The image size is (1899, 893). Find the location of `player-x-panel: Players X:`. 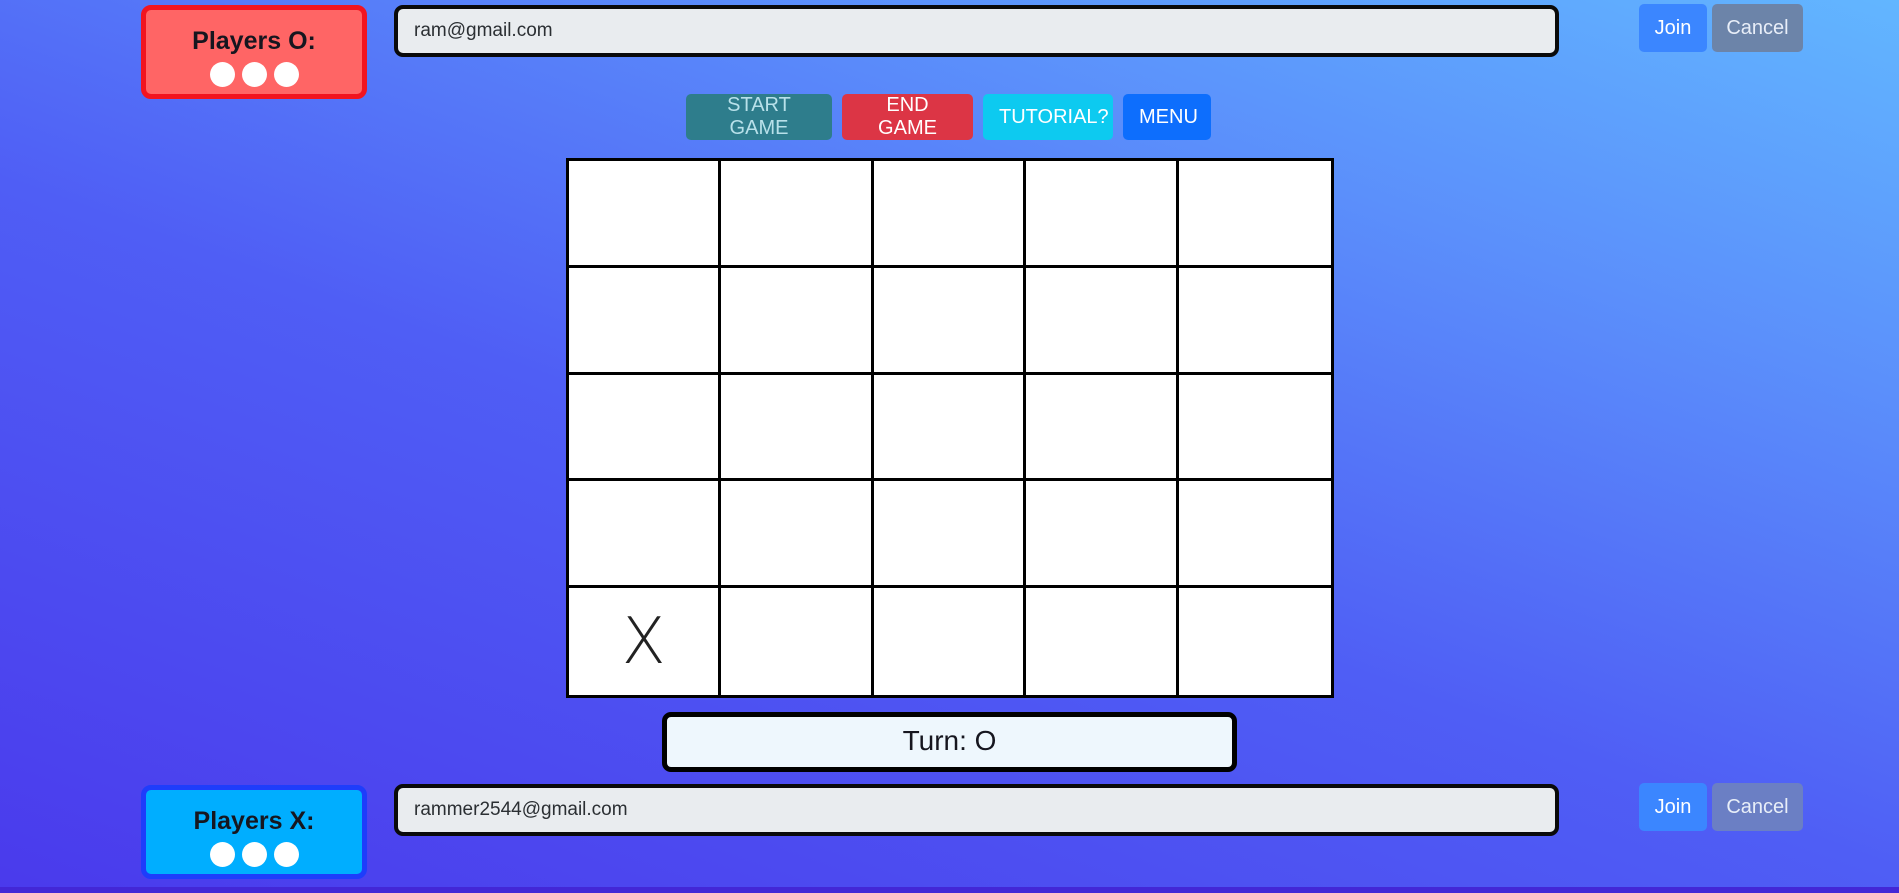

player-x-panel: Players X: is located at coordinates (254, 832).